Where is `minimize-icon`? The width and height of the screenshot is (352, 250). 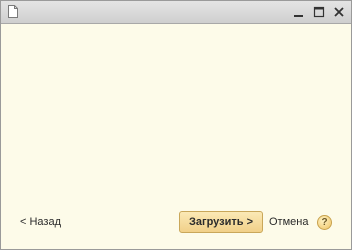 minimize-icon is located at coordinates (298, 16).